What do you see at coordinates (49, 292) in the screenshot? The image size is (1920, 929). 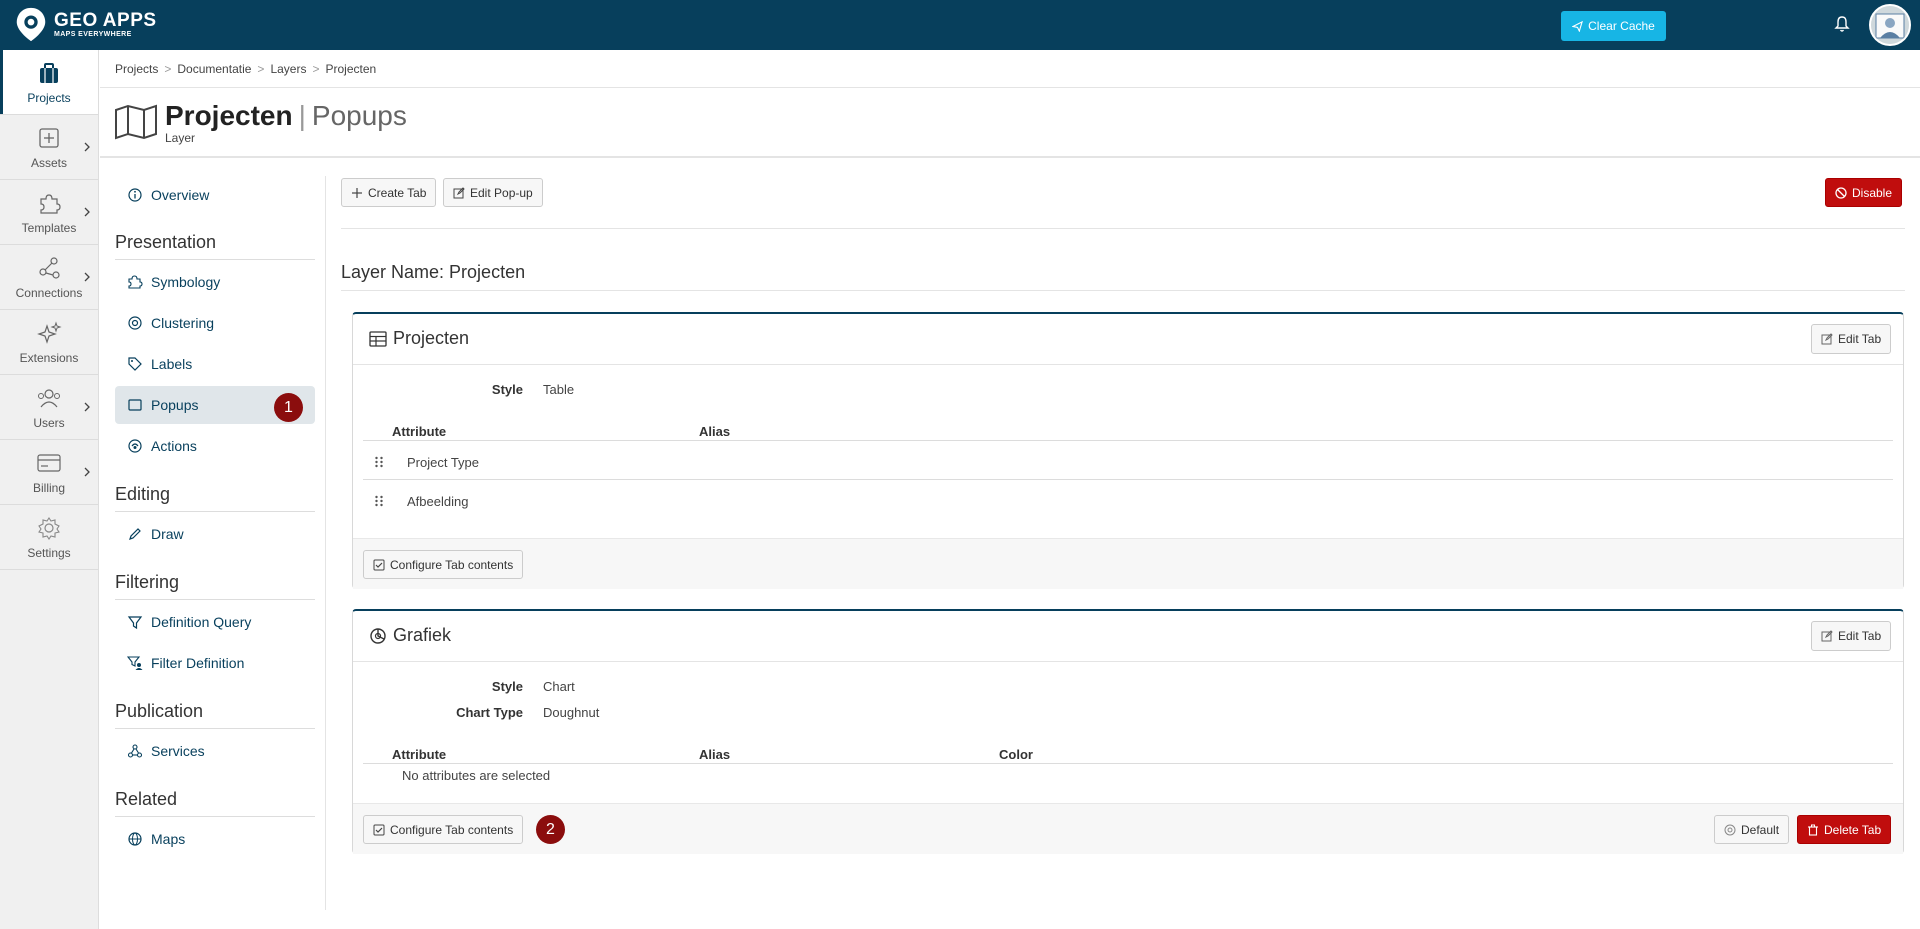 I see `nav-connections-label: Connections` at bounding box center [49, 292].